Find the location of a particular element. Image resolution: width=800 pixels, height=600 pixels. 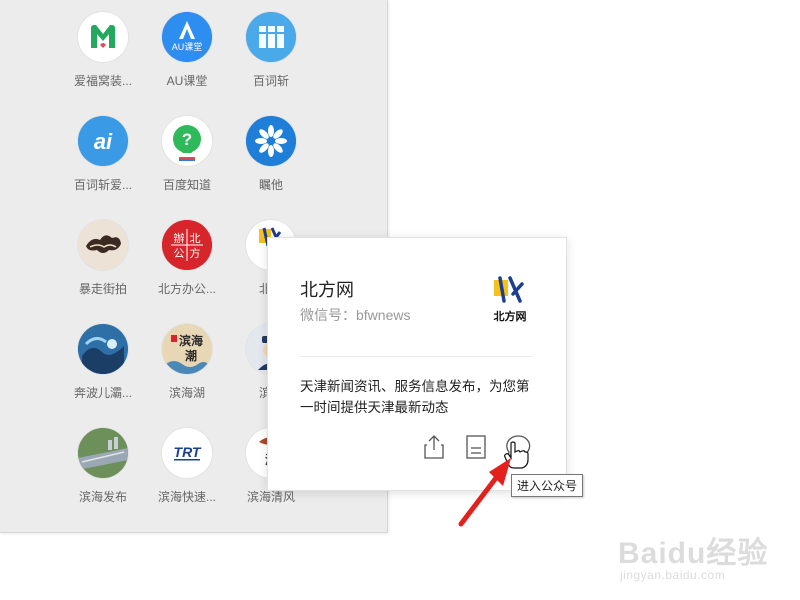

wave-logo-icon is located at coordinates (103, 349).